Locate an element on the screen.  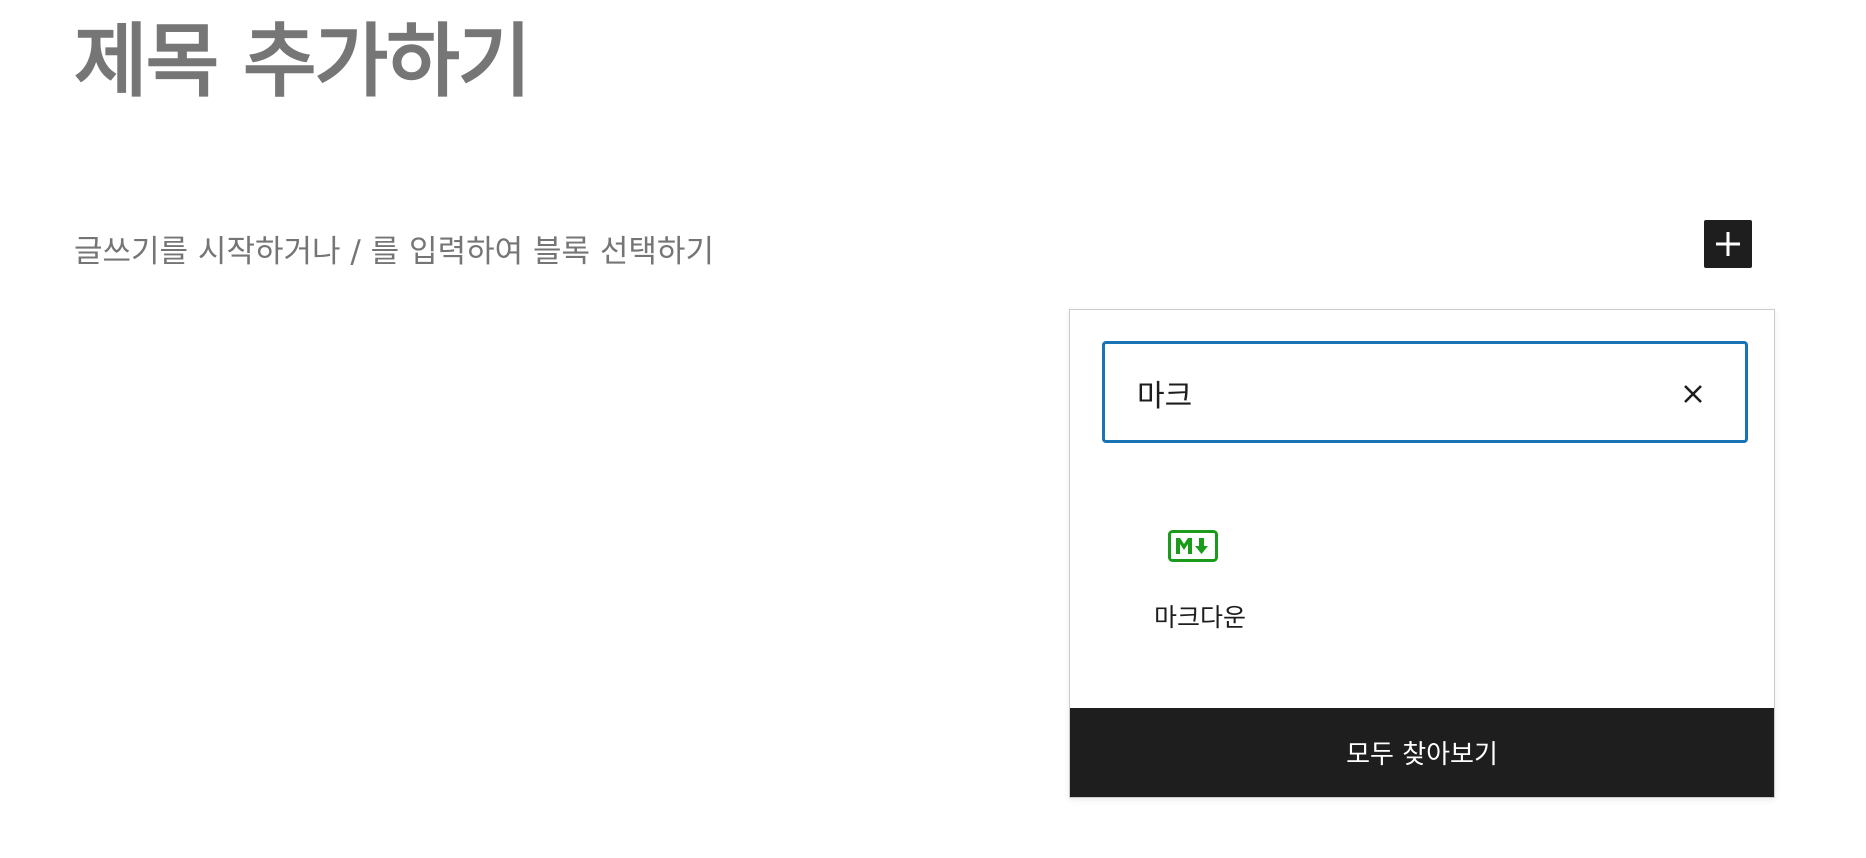
markdown-icon is located at coordinates (1193, 546).